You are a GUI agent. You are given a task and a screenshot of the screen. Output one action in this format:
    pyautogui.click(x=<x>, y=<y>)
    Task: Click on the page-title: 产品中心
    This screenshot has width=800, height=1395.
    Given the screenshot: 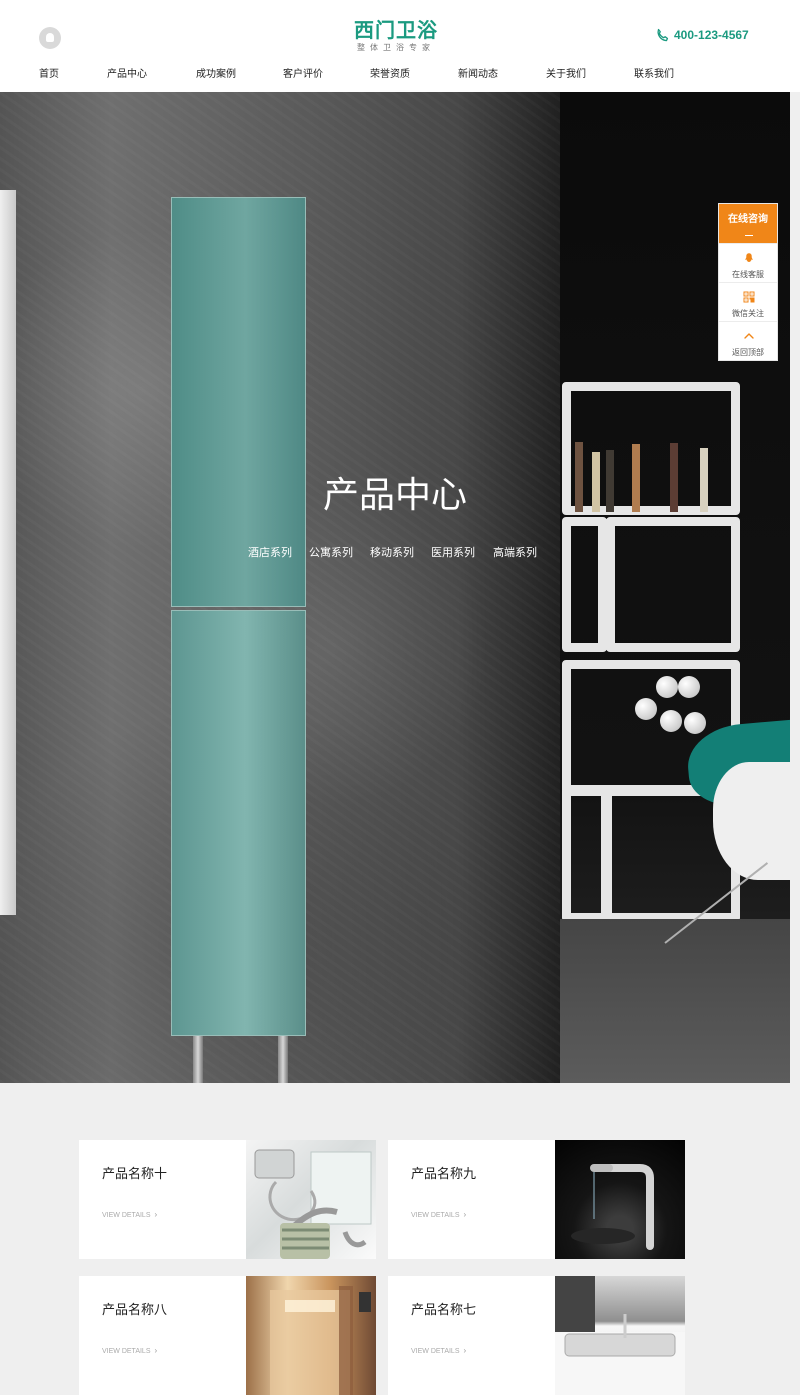 What is the action you would take?
    pyautogui.click(x=394, y=495)
    